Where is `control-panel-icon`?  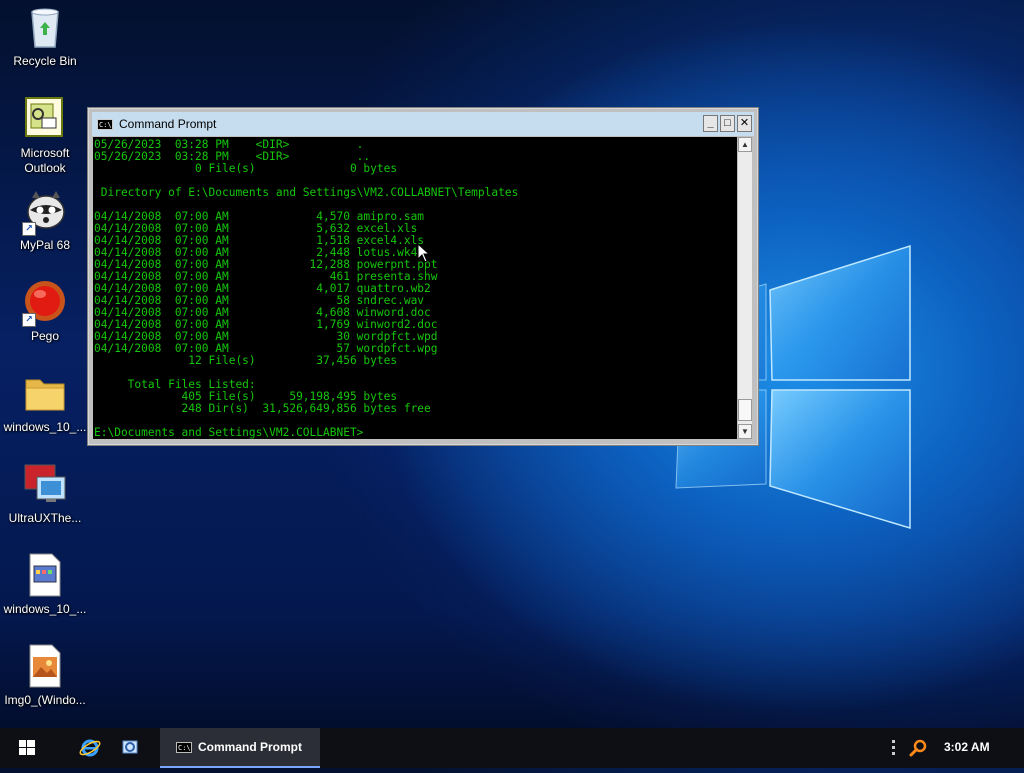
control-panel-icon is located at coordinates (130, 747).